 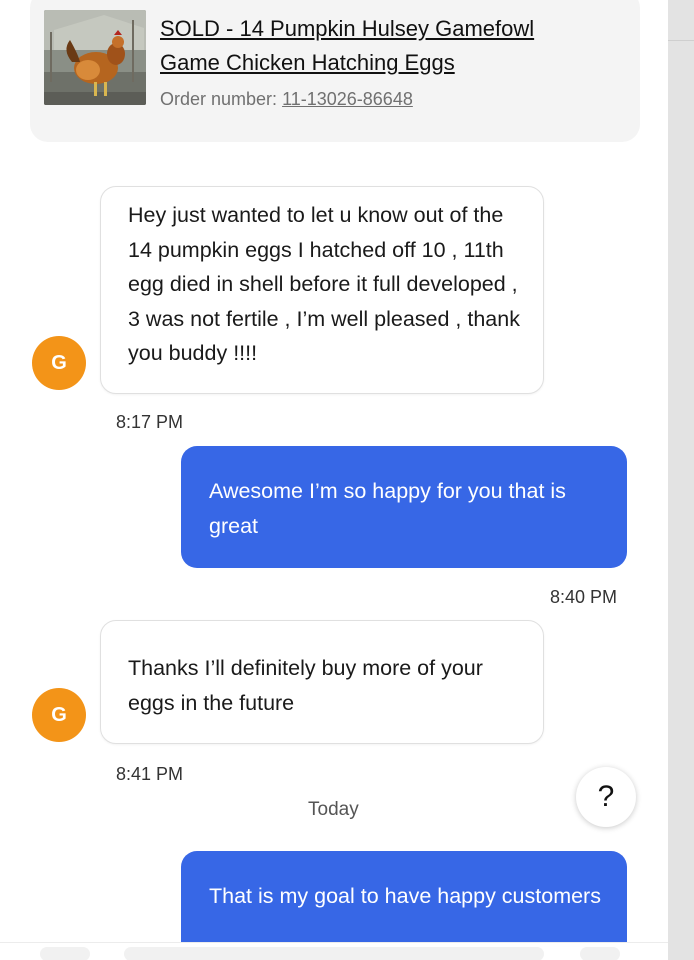 I want to click on help-button: ?, so click(x=606, y=797).